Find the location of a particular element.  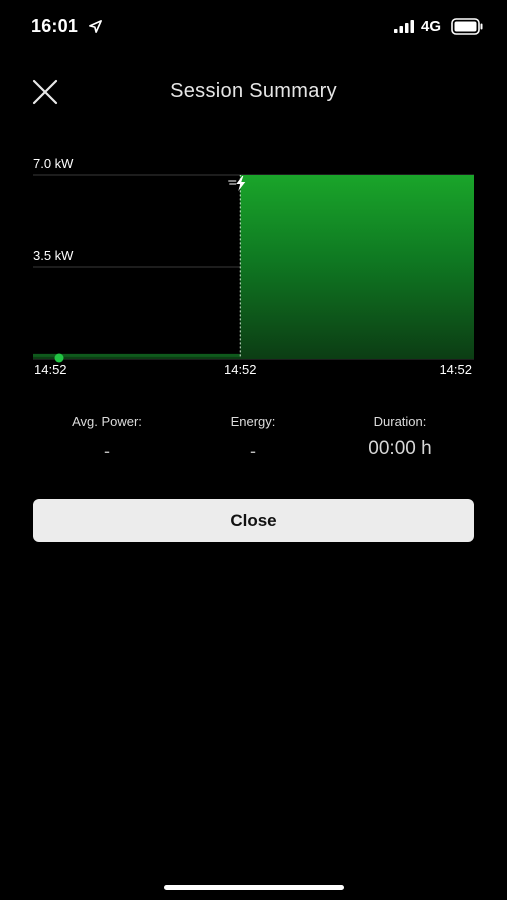

cellular-signal-icon is located at coordinates (404, 26).